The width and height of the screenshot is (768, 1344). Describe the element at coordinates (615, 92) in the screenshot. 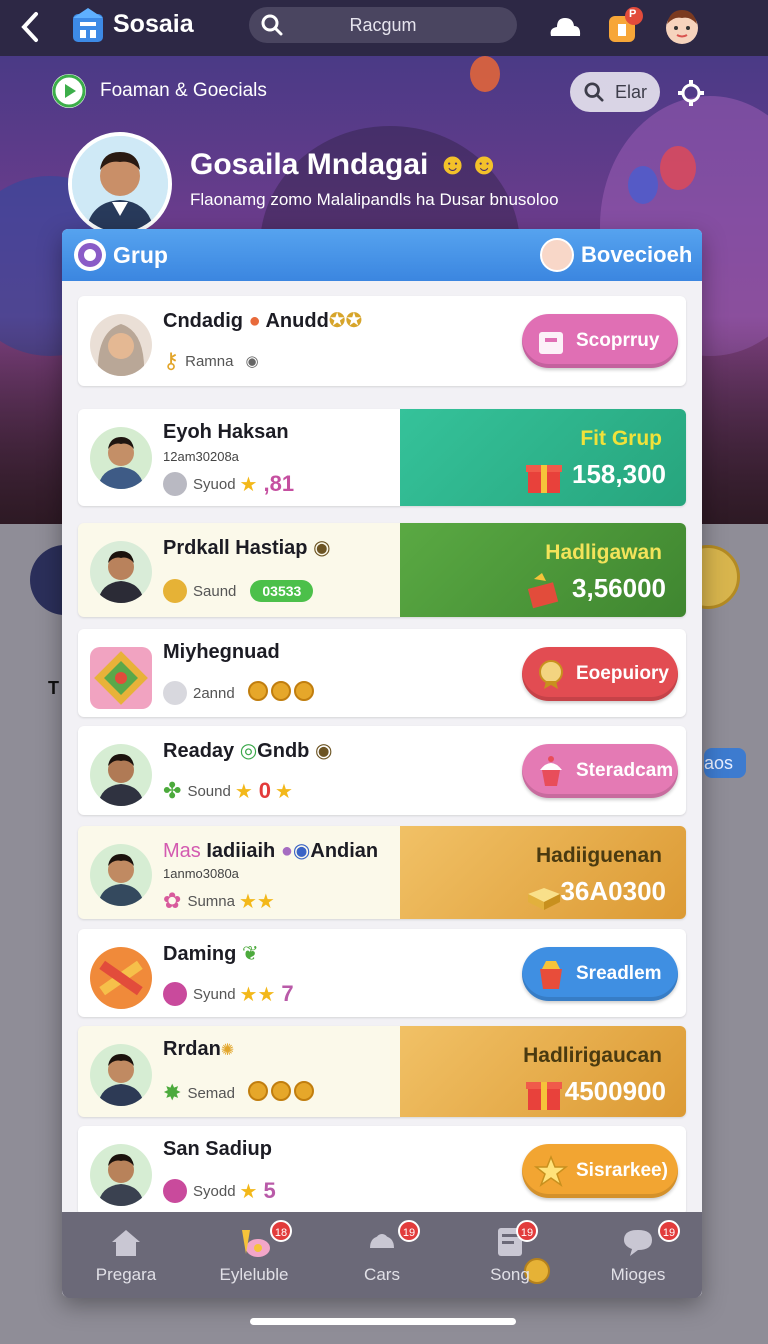

I see `hero-search-button: Elar` at that location.